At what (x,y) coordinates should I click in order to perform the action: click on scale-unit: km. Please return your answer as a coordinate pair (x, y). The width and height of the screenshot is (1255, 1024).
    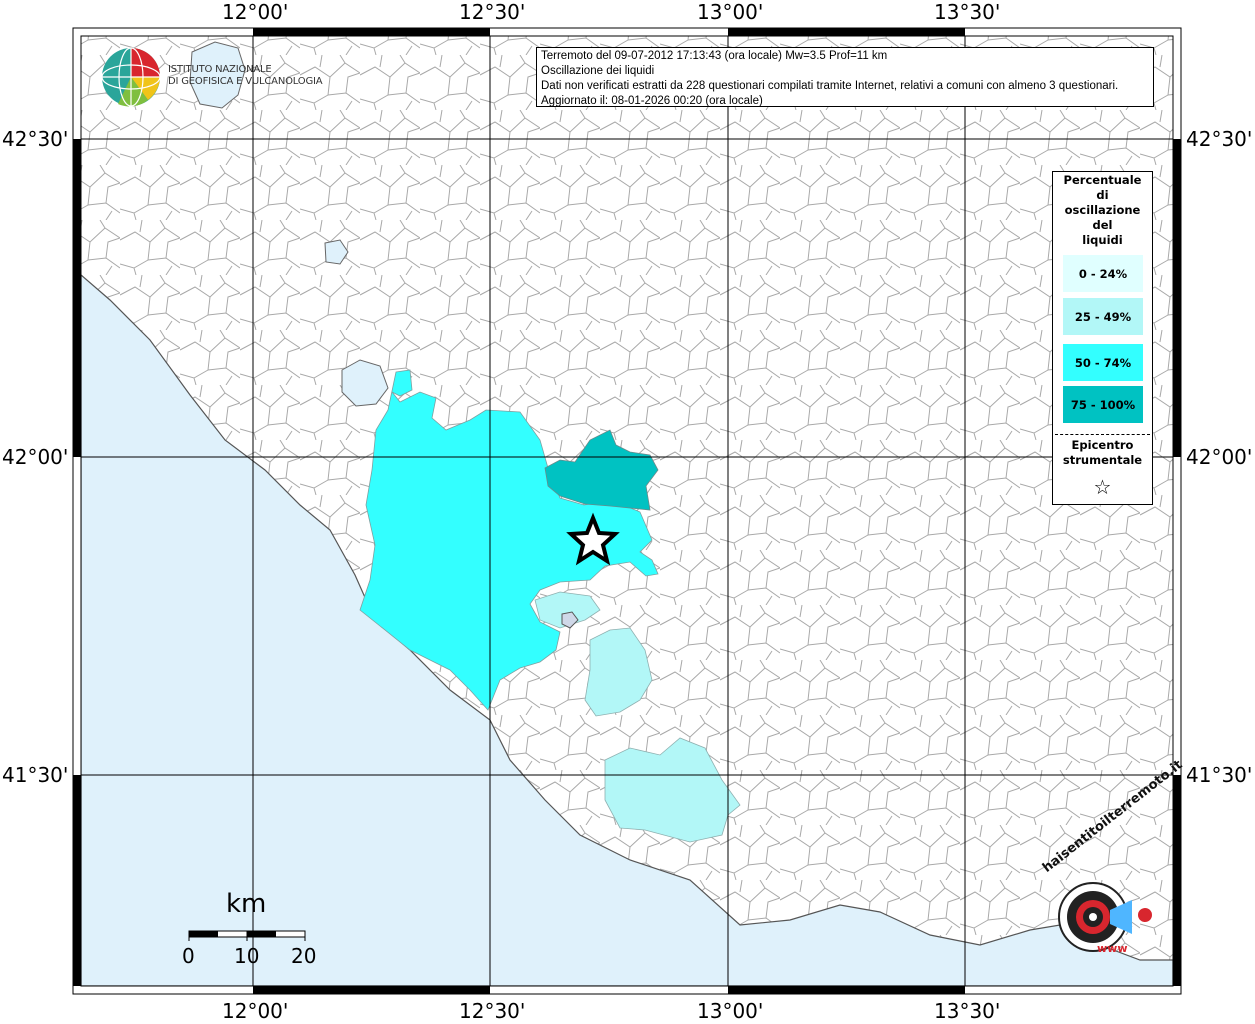
    Looking at the image, I should click on (246, 904).